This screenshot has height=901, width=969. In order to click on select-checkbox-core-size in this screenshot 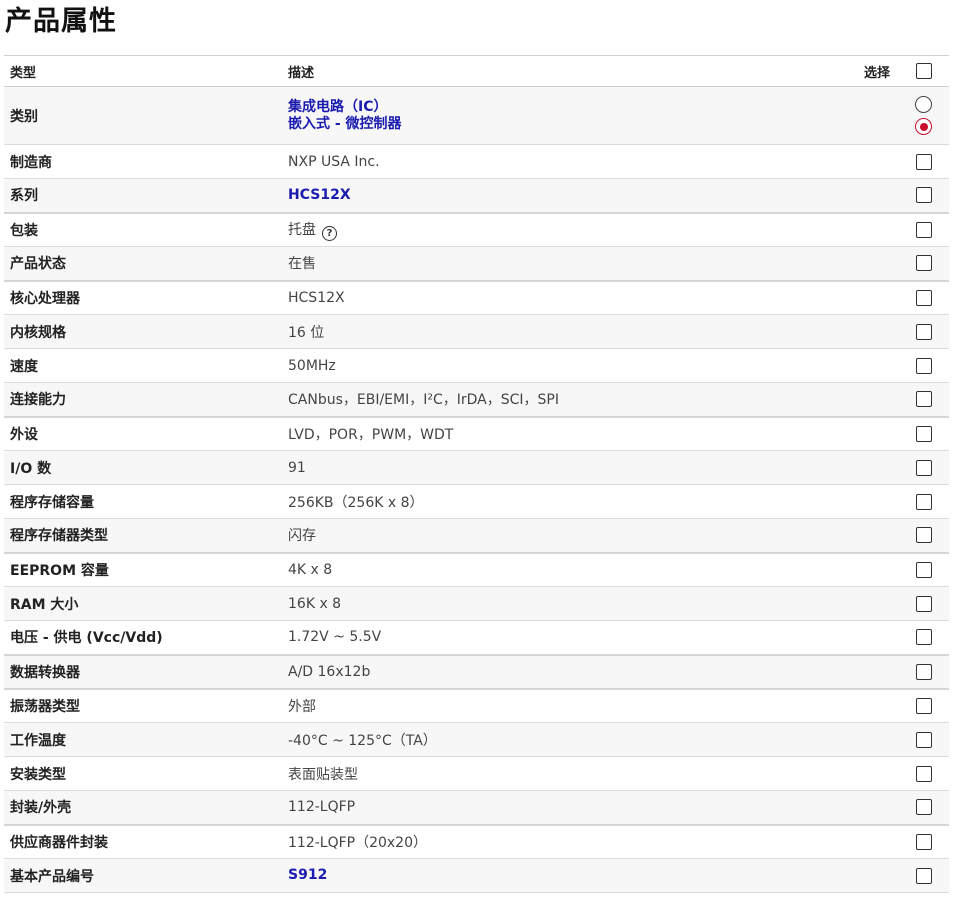, I will do `click(923, 331)`.